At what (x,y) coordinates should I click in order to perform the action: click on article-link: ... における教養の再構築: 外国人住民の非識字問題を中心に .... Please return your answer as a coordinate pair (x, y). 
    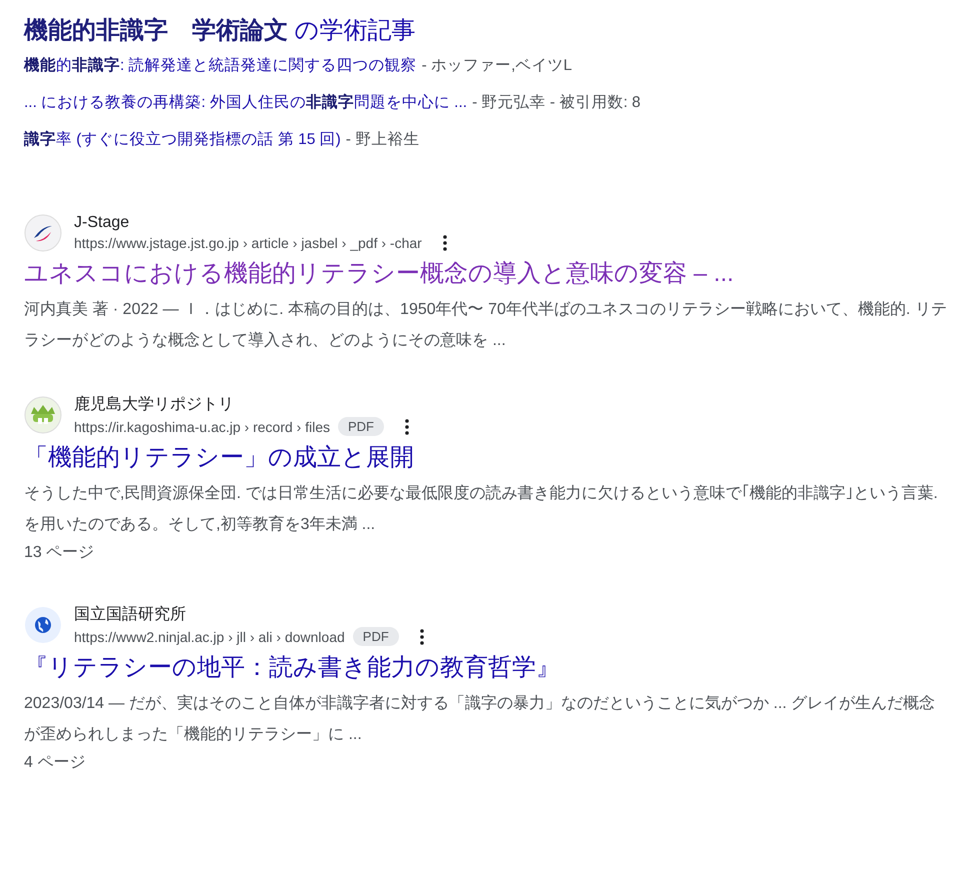
    Looking at the image, I should click on (246, 102).